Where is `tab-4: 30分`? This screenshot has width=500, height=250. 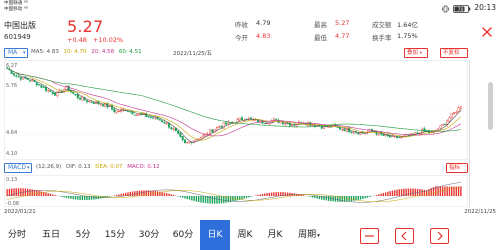
tab-4: 30分 is located at coordinates (149, 235).